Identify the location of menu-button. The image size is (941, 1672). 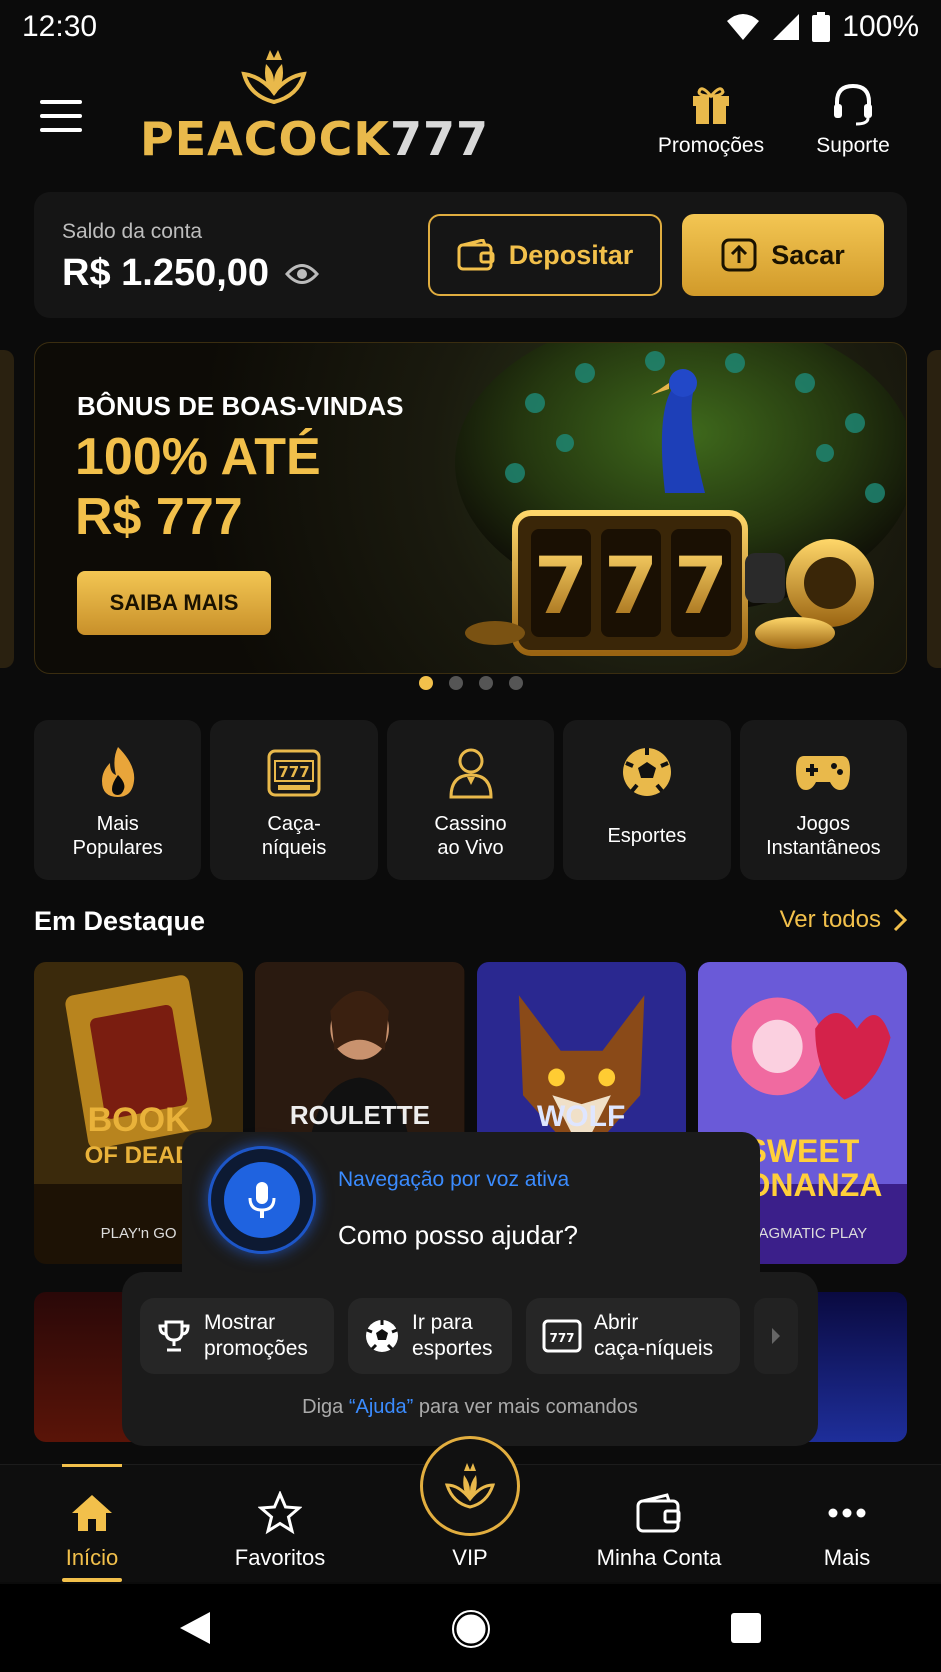
(63, 117).